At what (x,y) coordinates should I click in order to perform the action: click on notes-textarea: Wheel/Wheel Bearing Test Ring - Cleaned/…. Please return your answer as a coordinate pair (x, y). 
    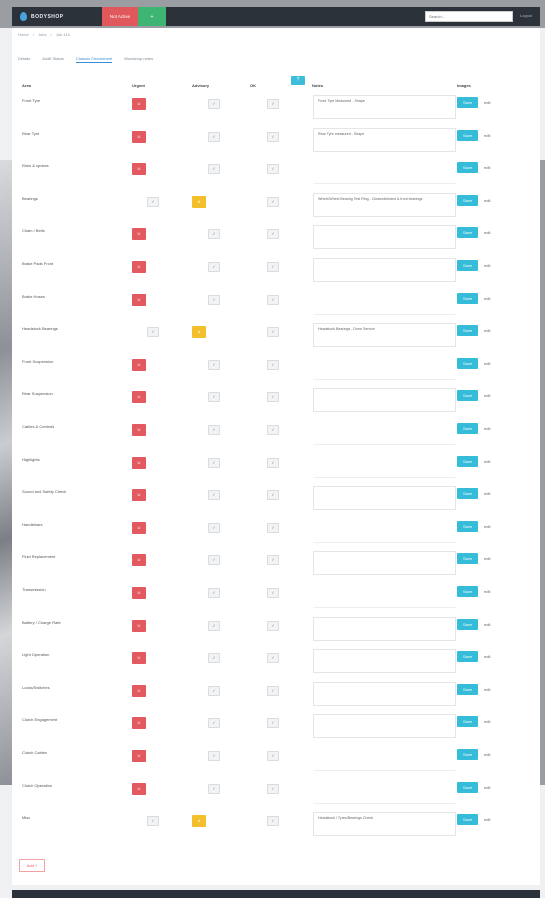
    Looking at the image, I should click on (384, 204).